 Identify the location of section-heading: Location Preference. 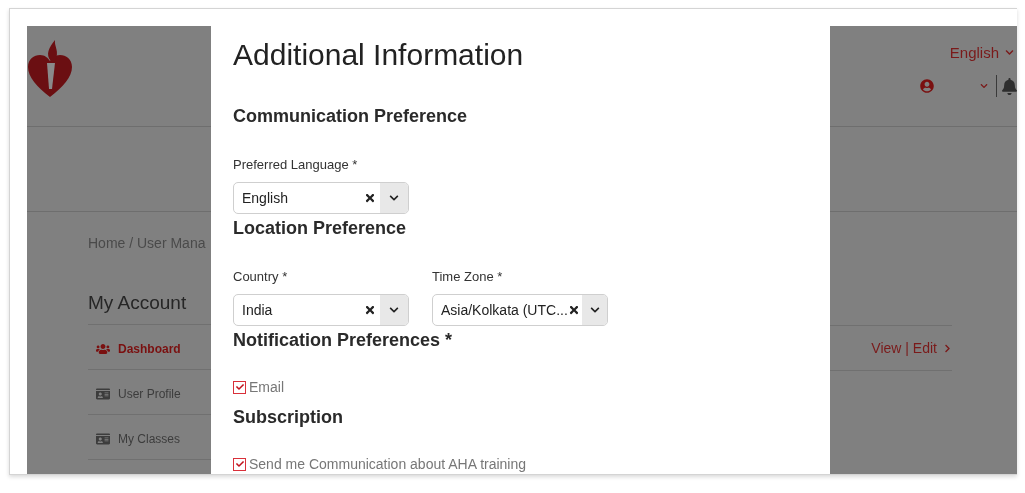
(320, 228).